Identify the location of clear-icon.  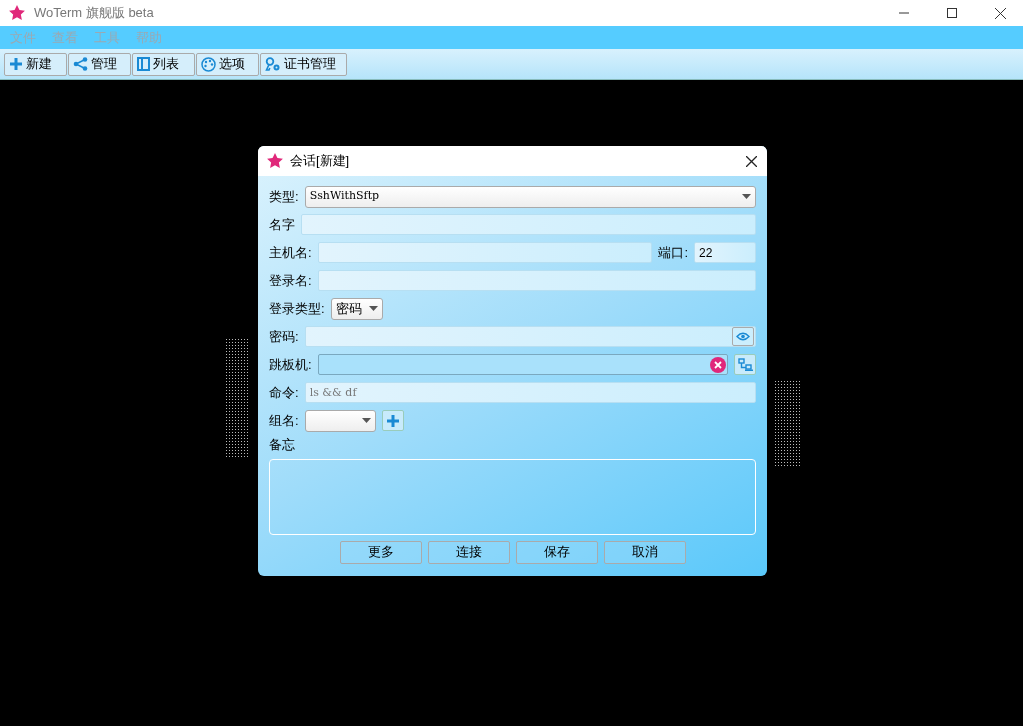
(717, 364).